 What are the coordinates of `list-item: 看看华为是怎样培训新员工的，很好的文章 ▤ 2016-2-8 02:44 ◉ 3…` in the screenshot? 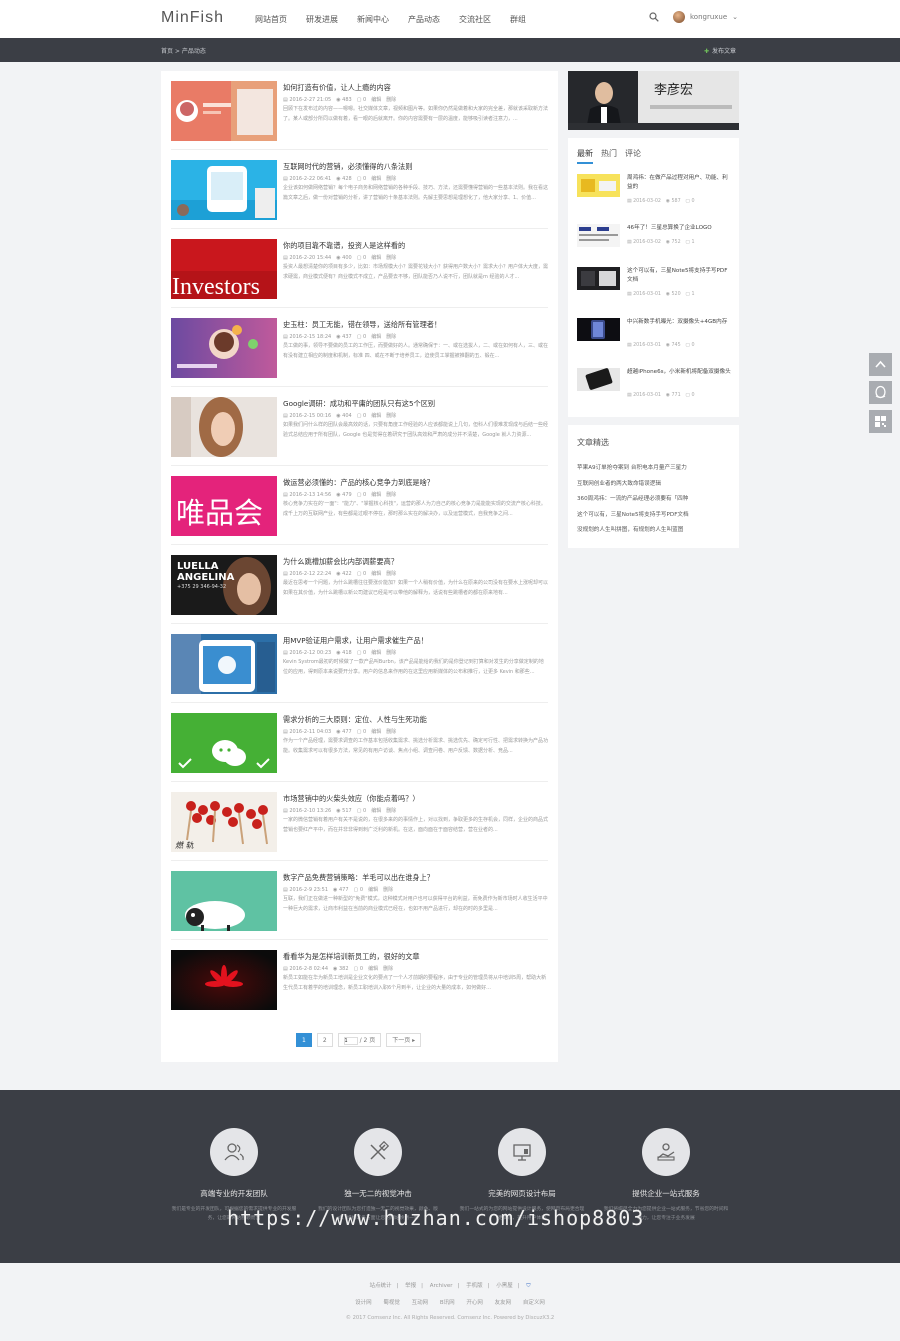 It's located at (359, 979).